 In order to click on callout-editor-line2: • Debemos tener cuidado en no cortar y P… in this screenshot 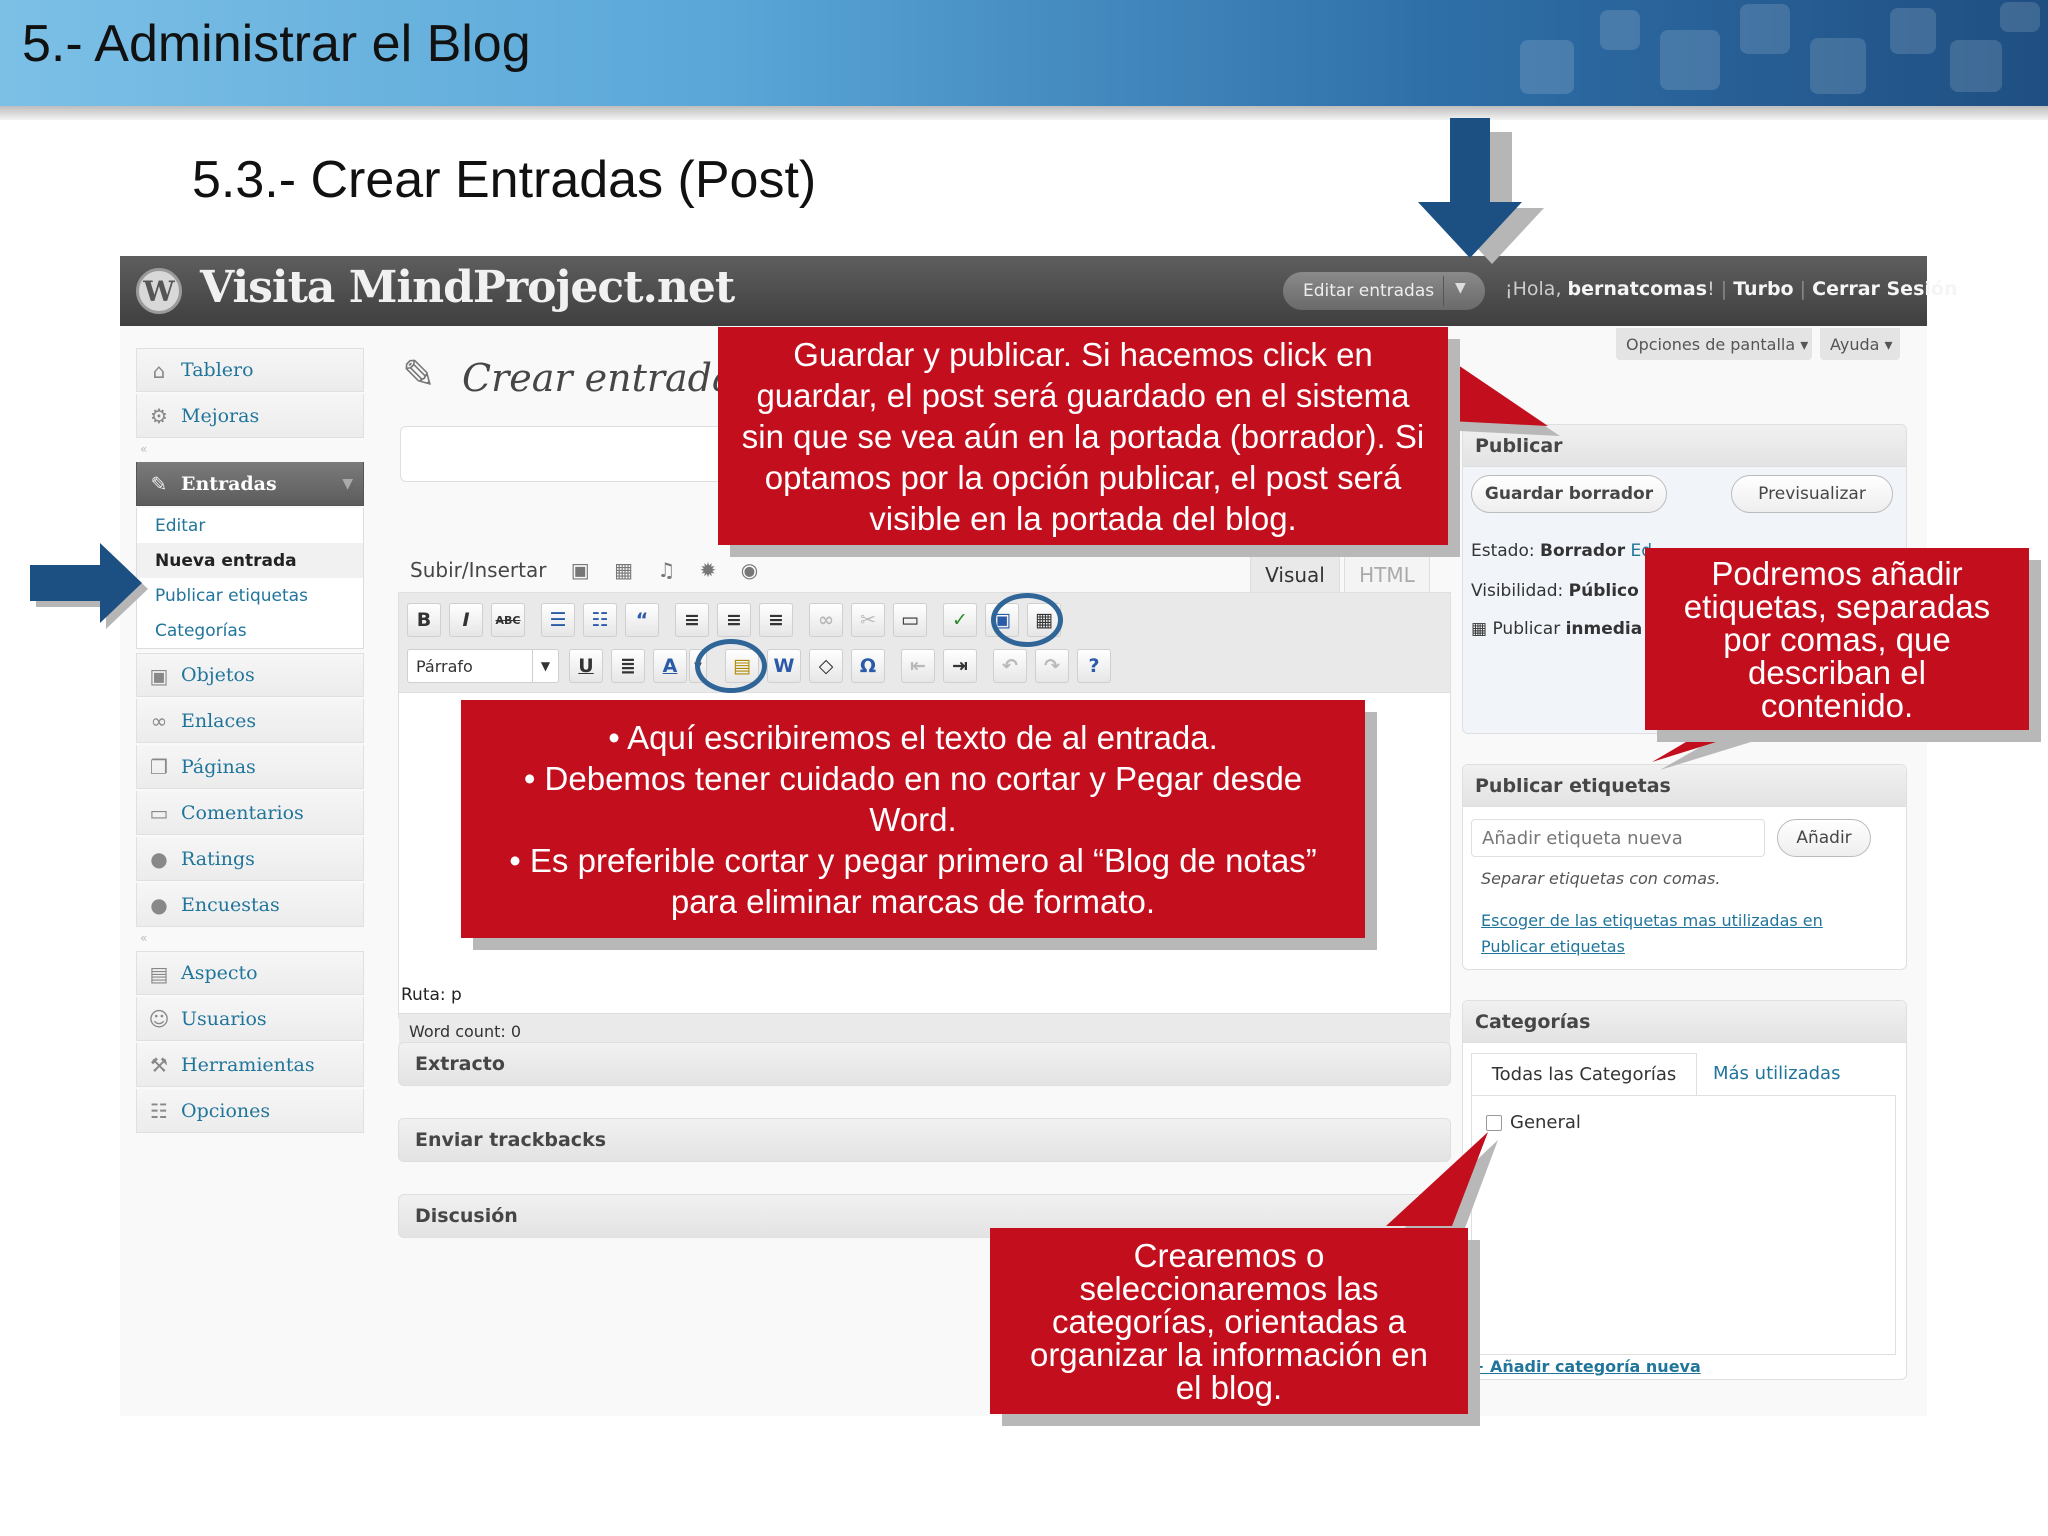, I will do `click(913, 798)`.